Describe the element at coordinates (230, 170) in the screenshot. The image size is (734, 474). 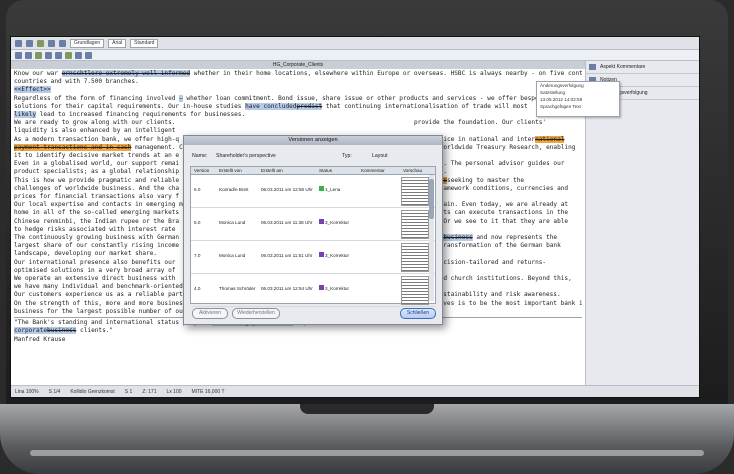
I see `col-author: Erstellt von` at that location.